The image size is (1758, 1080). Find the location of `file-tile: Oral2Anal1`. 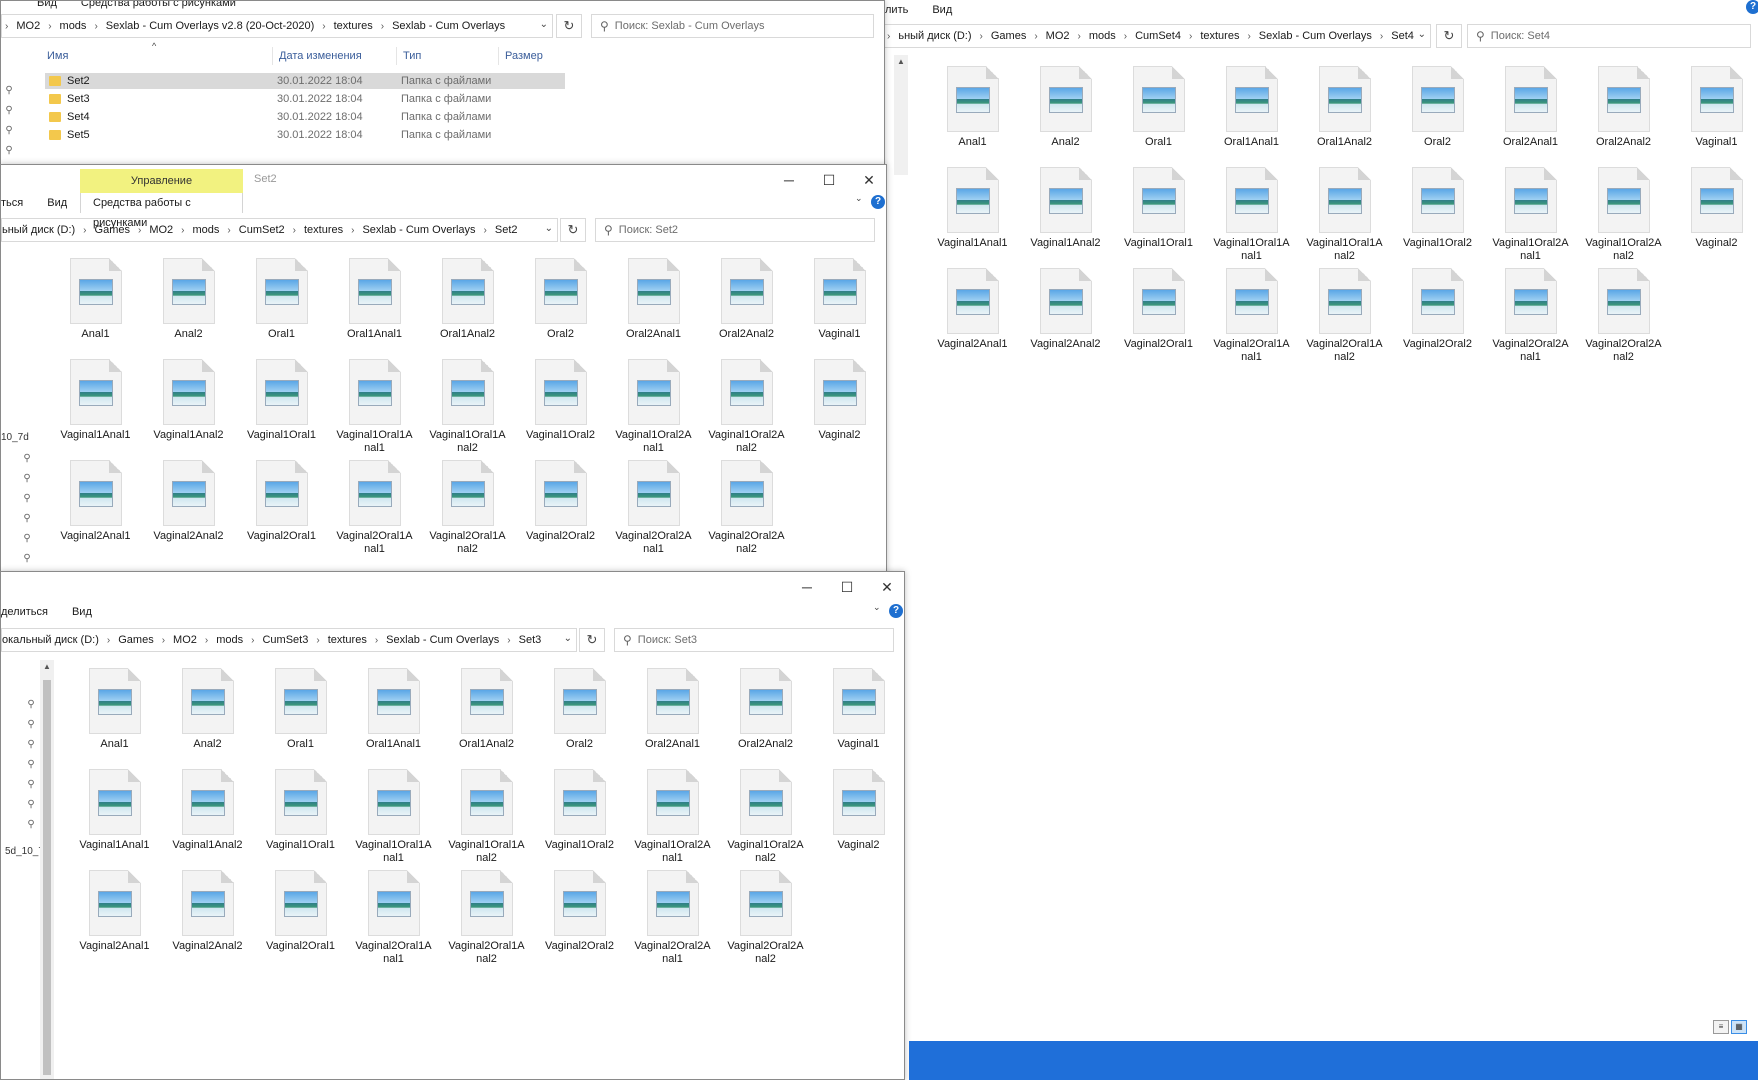

file-tile: Oral2Anal1 is located at coordinates (672, 718).